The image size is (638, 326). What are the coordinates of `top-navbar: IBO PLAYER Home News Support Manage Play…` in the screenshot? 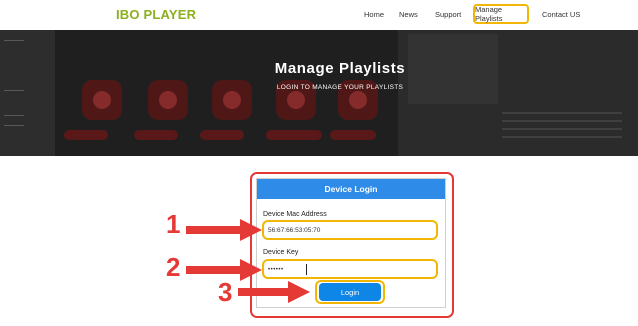 It's located at (319, 15).